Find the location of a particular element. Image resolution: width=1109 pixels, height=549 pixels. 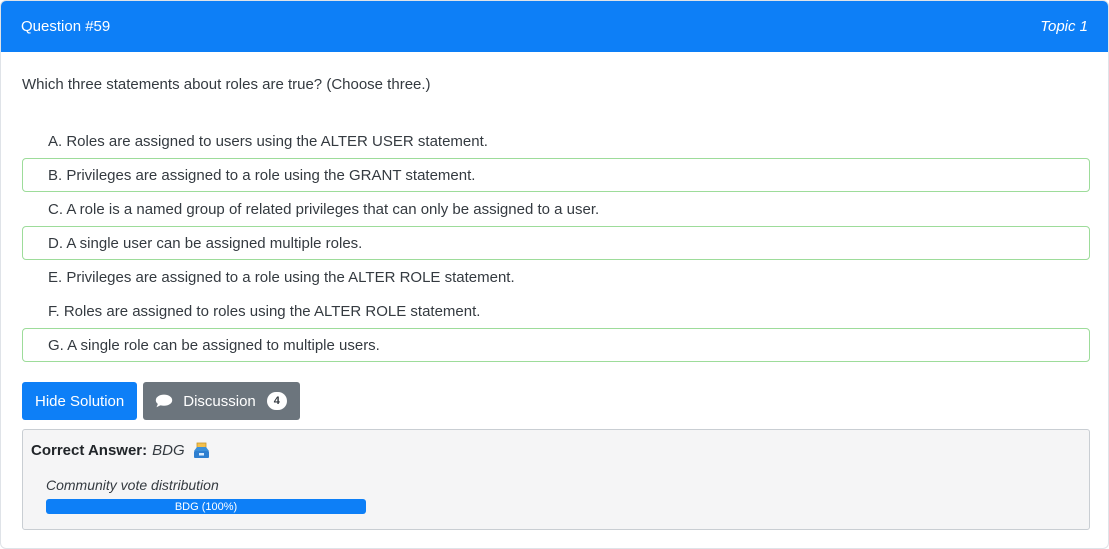

action-buttons: Hide Solution Discussion 4 is located at coordinates (161, 401).